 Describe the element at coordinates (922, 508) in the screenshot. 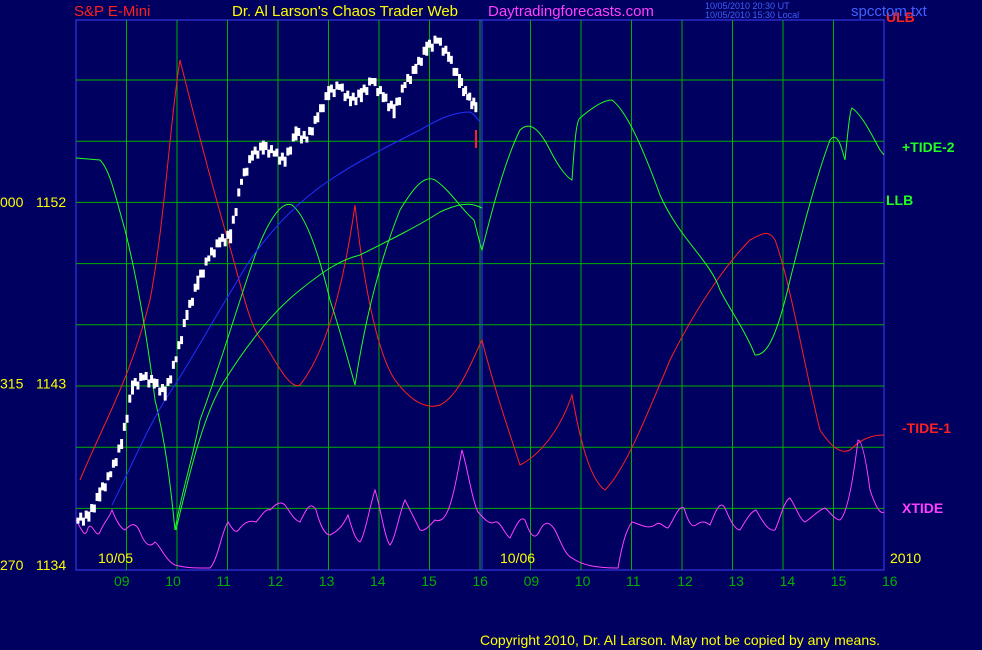

I see `label-xtide: XTIDE` at that location.